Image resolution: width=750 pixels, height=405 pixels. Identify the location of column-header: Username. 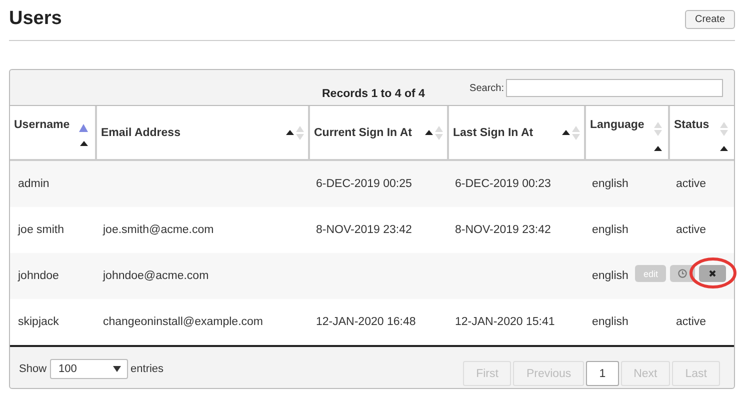
(52, 125).